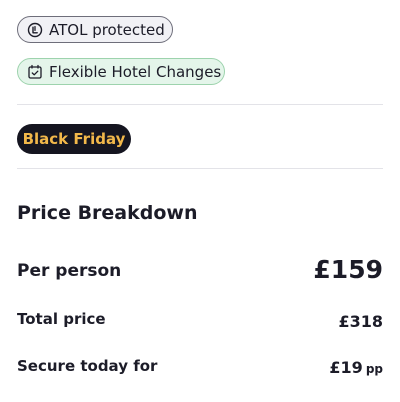 This screenshot has height=402, width=400. I want to click on calendar-check-icon, so click(35, 72).